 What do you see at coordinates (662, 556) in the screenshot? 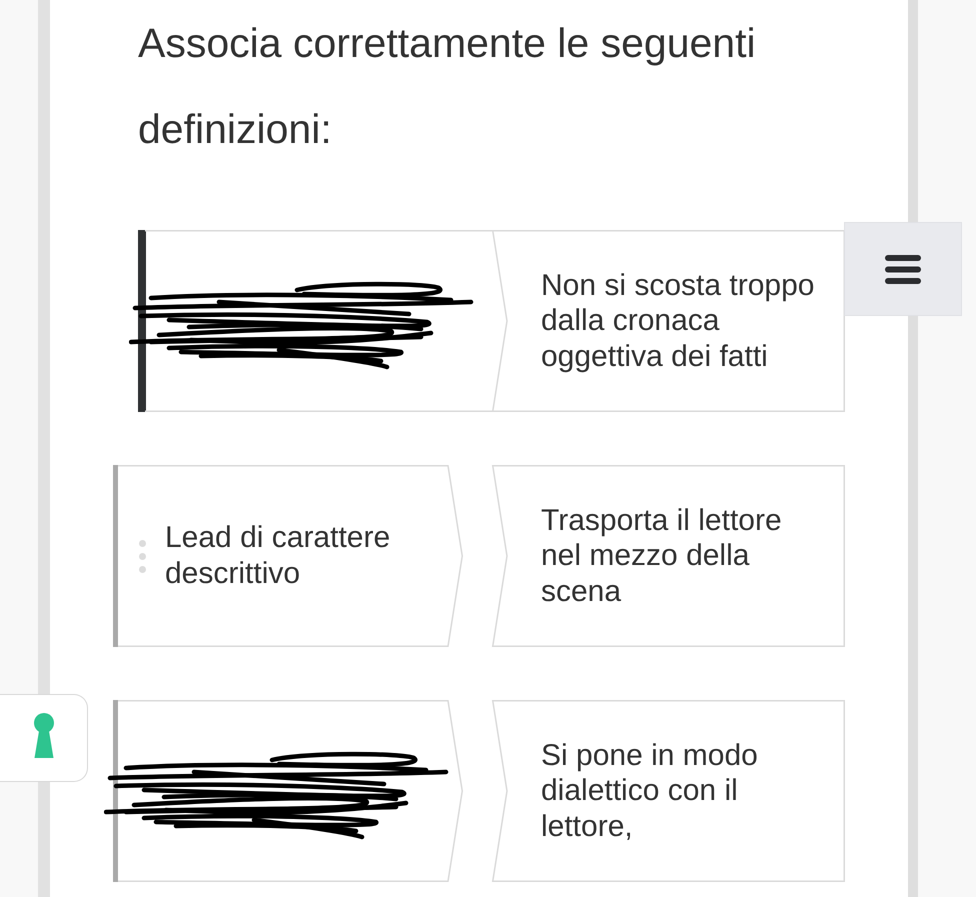
I see `definition-text: Trasporta il lettore nel mezzo della scena` at bounding box center [662, 556].